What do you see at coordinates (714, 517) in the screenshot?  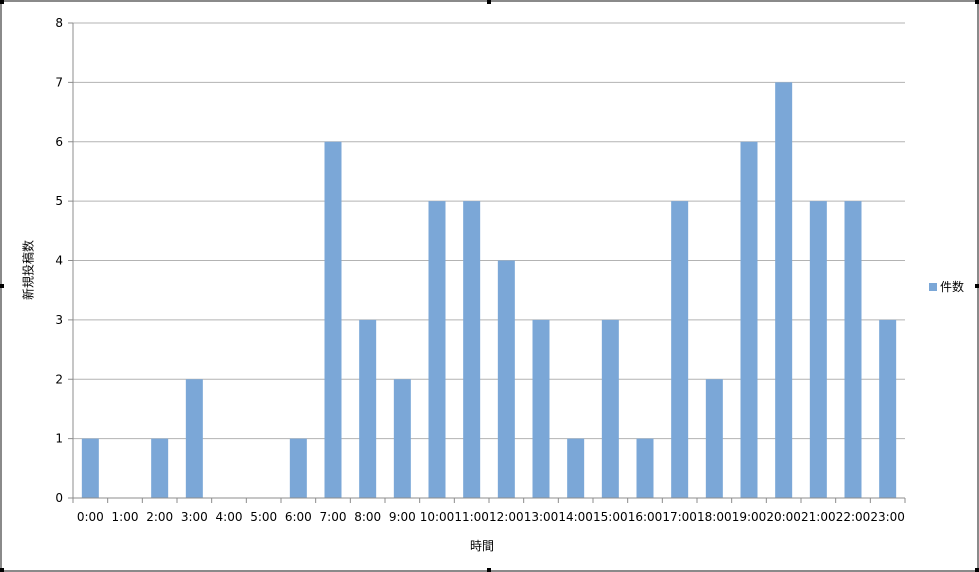 I see `x-tick-label: 18:00` at bounding box center [714, 517].